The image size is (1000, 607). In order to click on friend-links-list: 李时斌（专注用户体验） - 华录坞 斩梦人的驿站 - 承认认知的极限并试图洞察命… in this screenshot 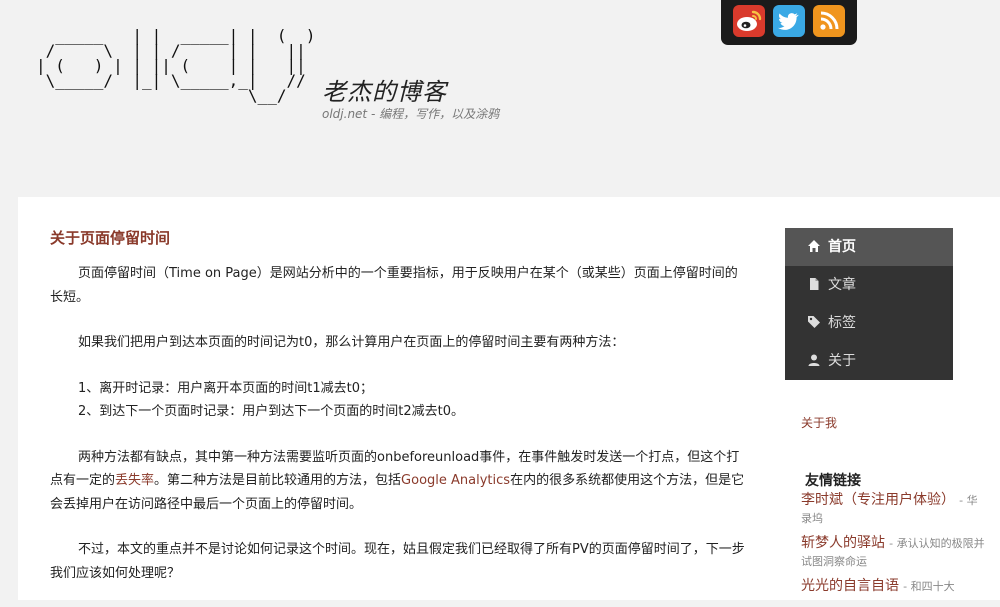, I will do `click(893, 546)`.